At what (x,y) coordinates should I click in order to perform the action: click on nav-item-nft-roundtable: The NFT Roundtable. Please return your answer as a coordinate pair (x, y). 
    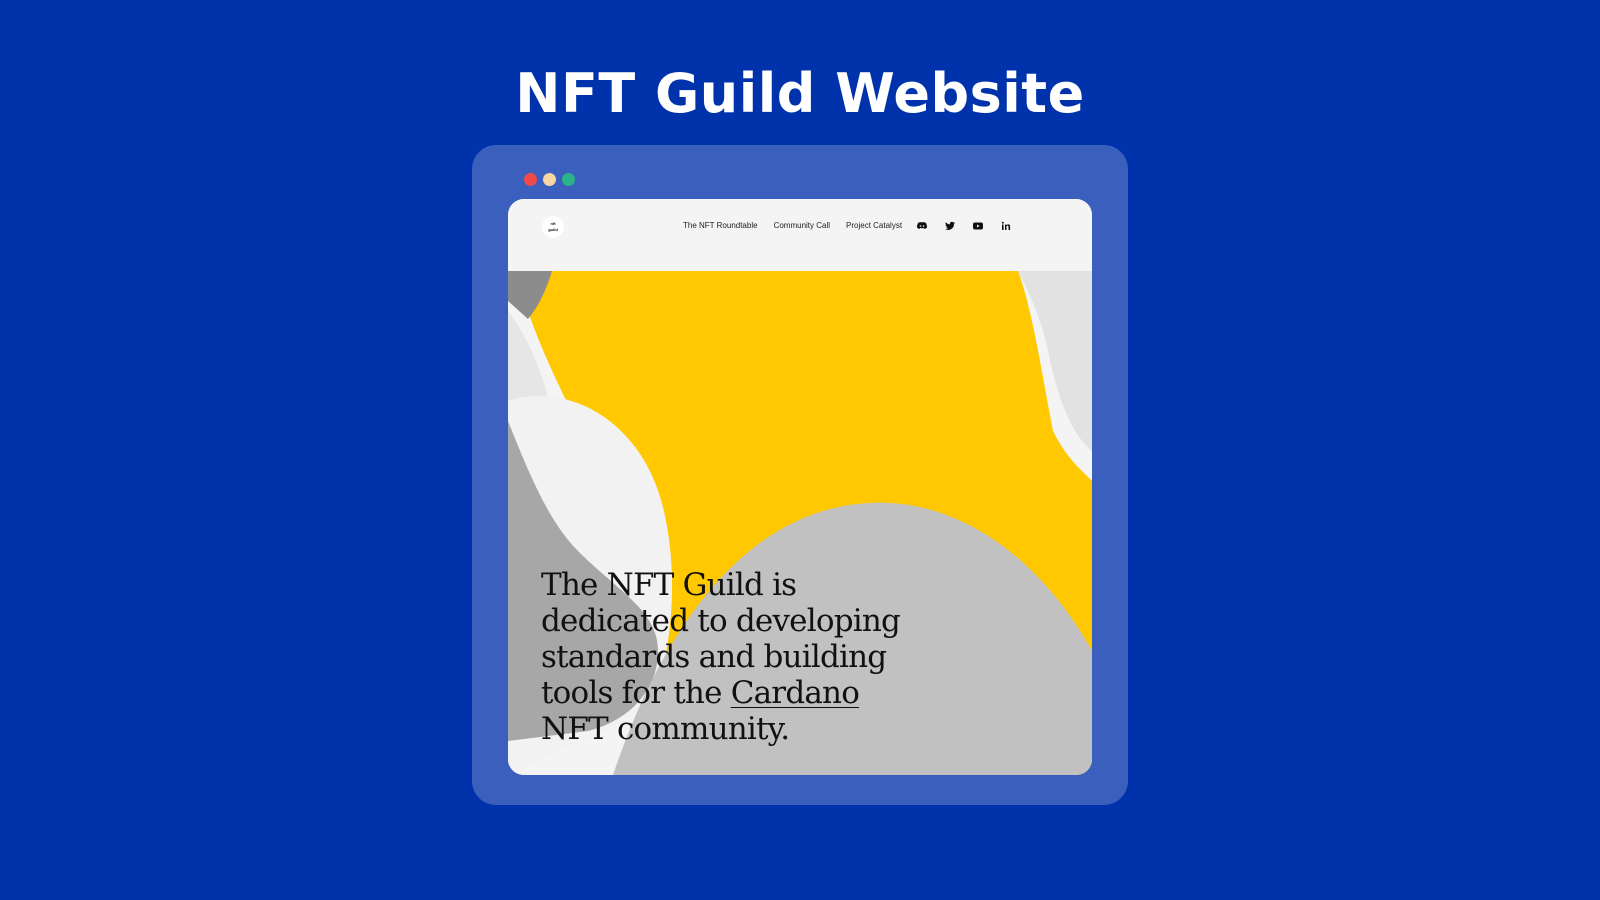
    Looking at the image, I should click on (720, 225).